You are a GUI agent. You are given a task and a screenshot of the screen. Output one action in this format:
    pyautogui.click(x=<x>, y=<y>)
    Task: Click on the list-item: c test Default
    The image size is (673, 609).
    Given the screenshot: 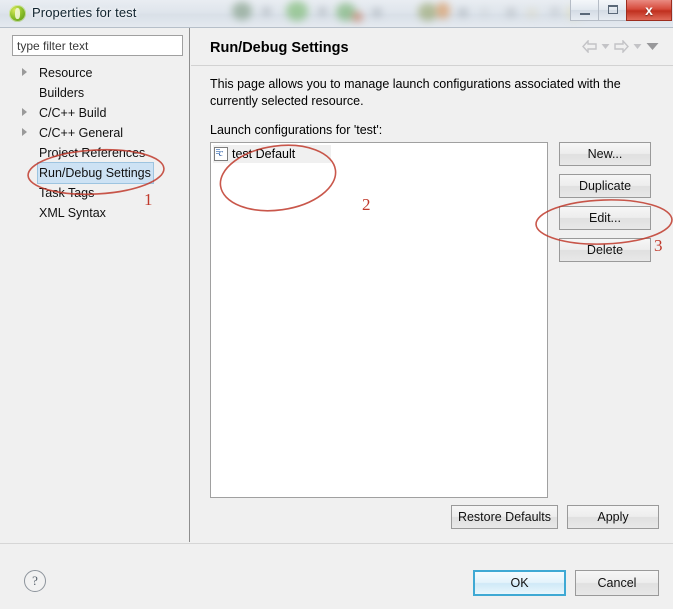 What is the action you would take?
    pyautogui.click(x=272, y=154)
    